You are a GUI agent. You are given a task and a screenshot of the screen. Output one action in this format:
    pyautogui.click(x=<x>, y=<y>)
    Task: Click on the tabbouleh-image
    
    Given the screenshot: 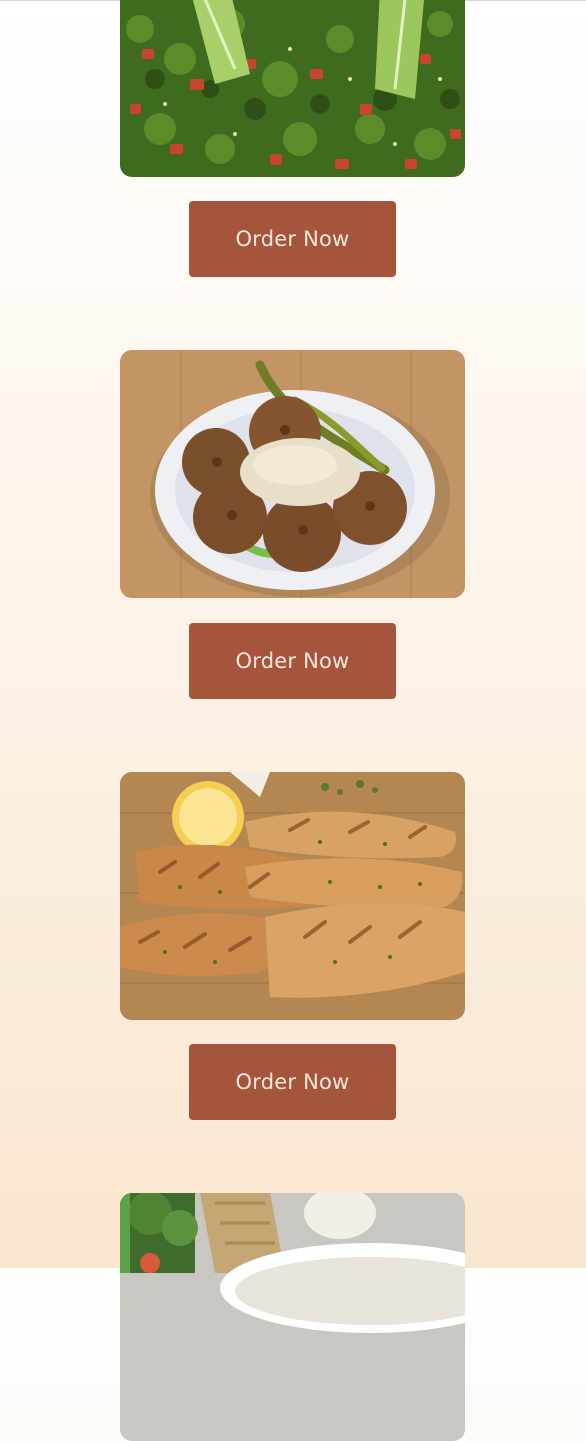 What is the action you would take?
    pyautogui.click(x=292, y=88)
    